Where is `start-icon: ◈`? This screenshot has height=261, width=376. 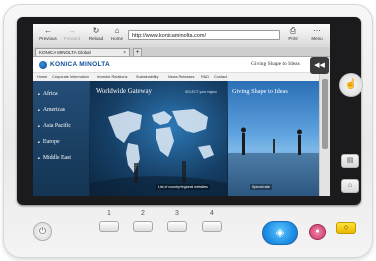 start-icon: ◈ is located at coordinates (280, 233).